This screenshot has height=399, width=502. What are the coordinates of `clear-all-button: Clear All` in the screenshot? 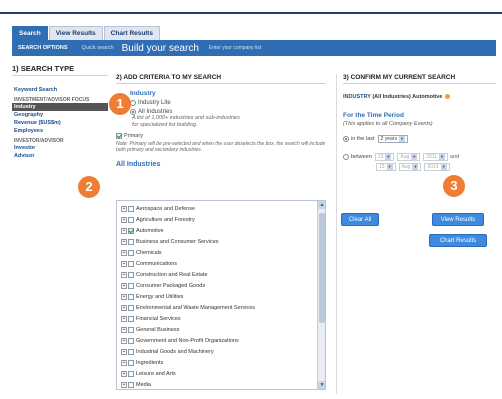 It's located at (360, 219).